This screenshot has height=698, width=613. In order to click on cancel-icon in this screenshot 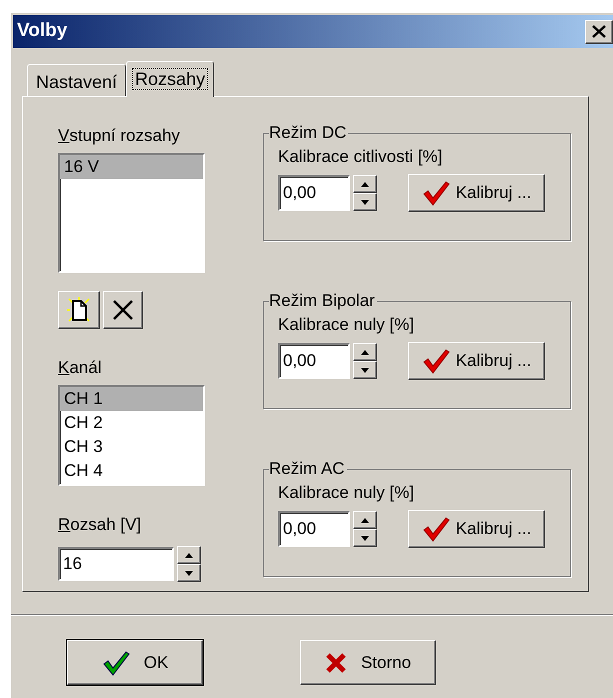, I will do `click(335, 663)`.